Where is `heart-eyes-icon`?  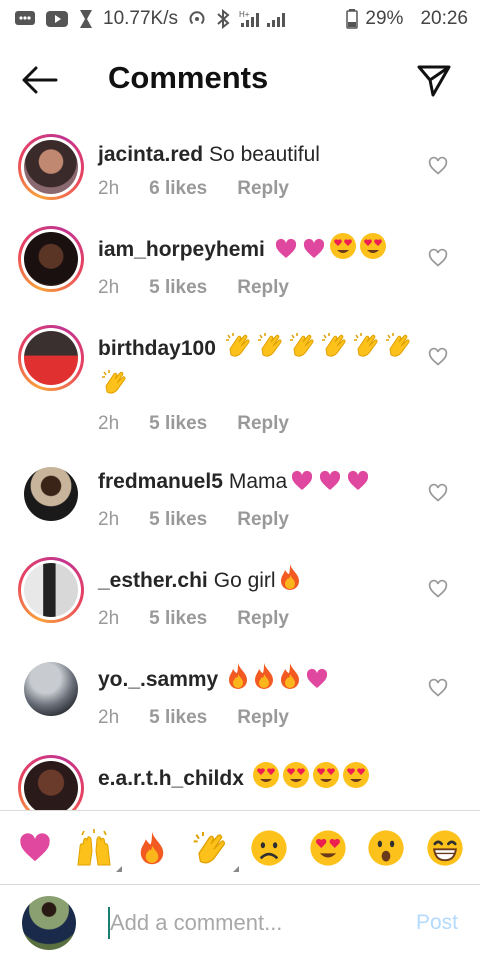
heart-eyes-icon is located at coordinates (328, 847).